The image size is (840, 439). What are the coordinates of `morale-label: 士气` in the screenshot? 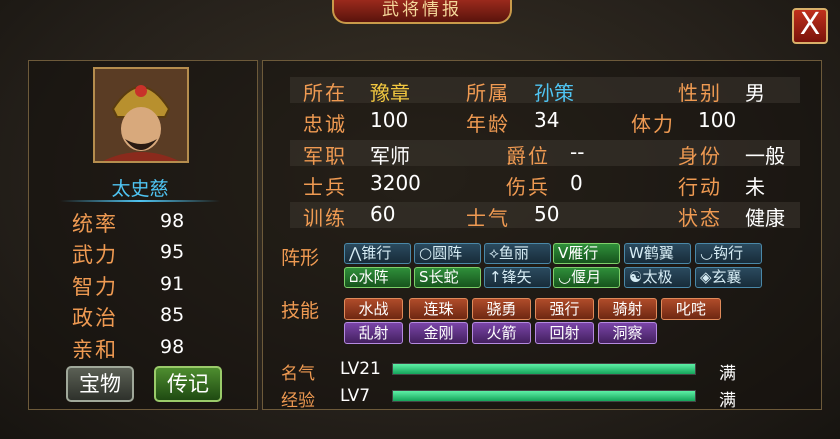 It's located at (488, 218).